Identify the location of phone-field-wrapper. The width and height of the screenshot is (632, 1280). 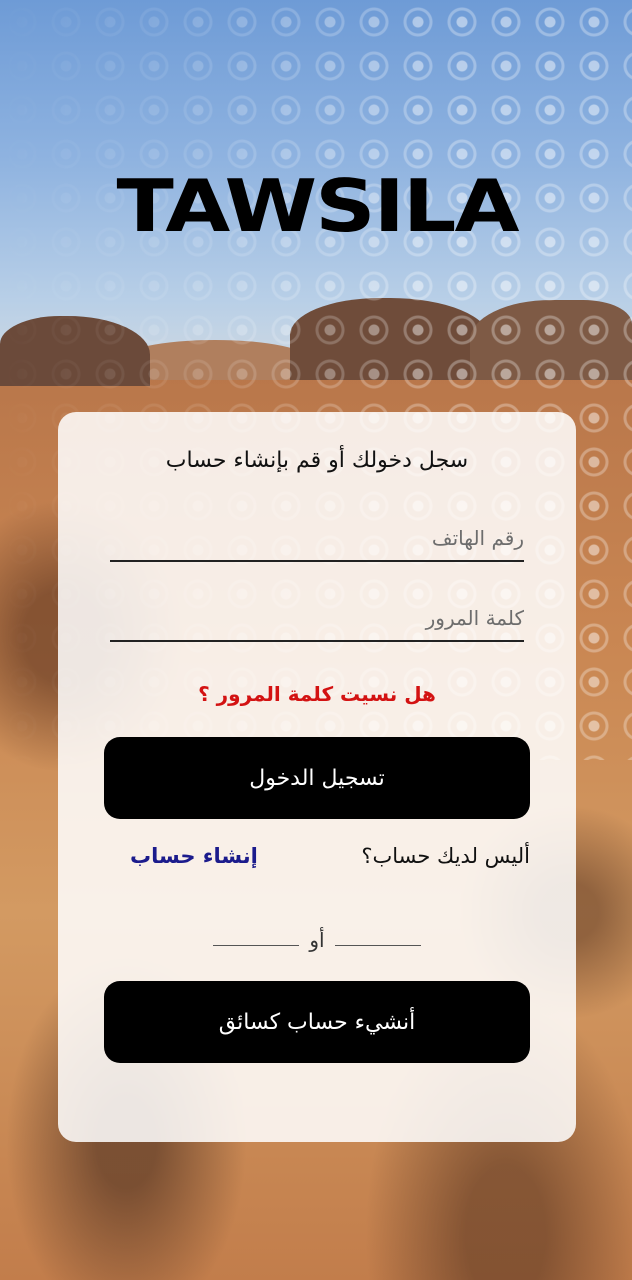
(317, 534).